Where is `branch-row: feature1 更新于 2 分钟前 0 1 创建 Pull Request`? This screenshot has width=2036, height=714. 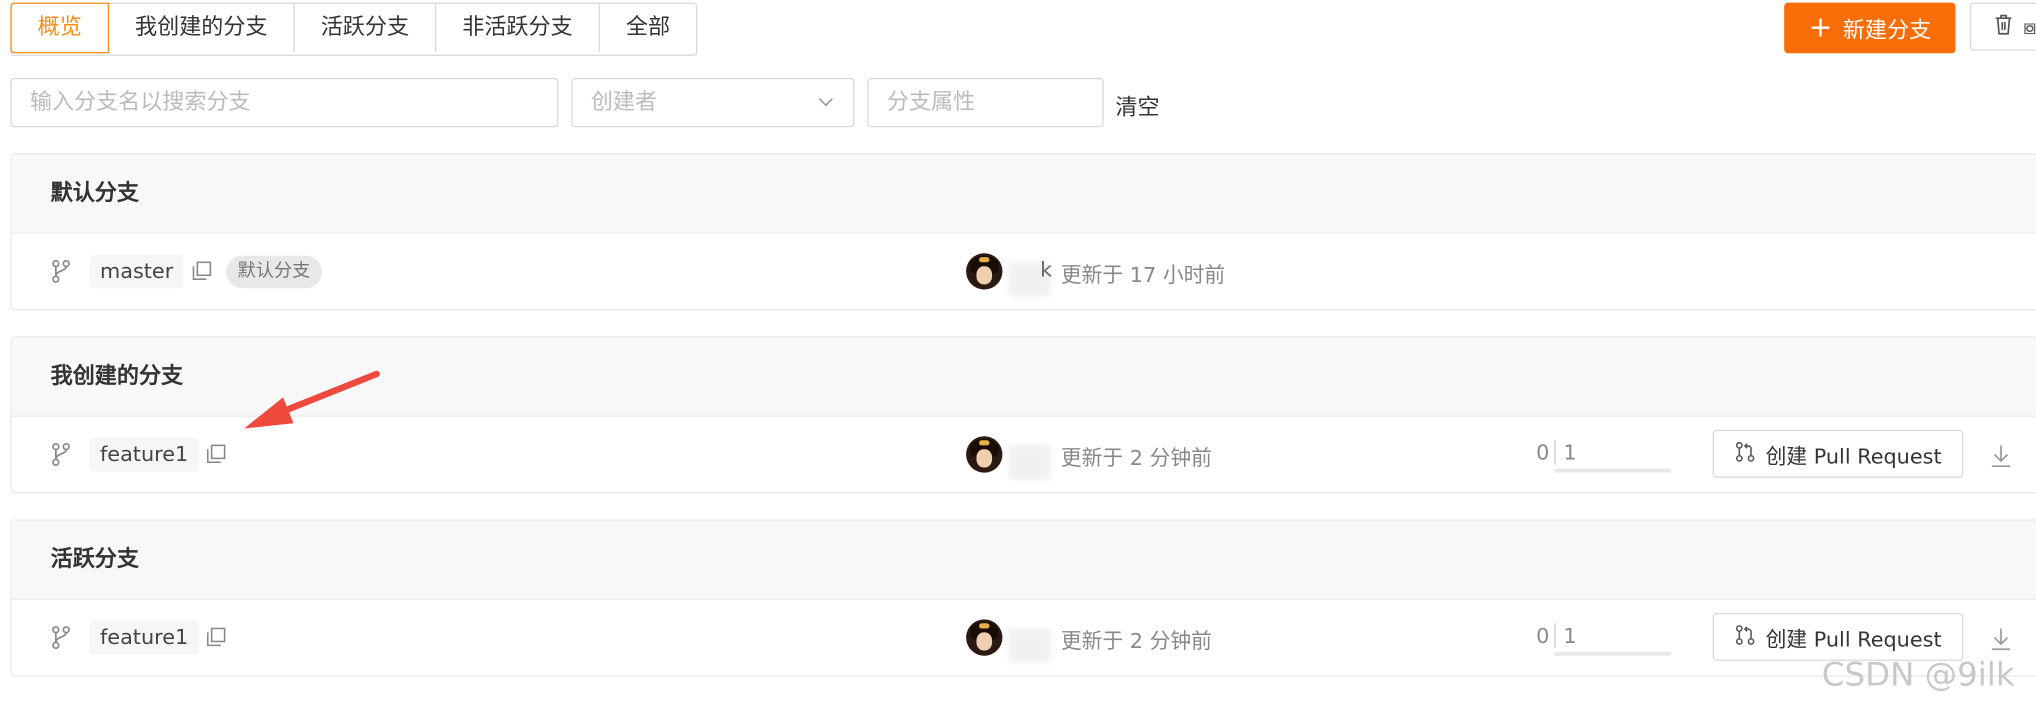
branch-row: feature1 更新于 2 分钟前 0 1 创建 Pull Request is located at coordinates (1024, 637).